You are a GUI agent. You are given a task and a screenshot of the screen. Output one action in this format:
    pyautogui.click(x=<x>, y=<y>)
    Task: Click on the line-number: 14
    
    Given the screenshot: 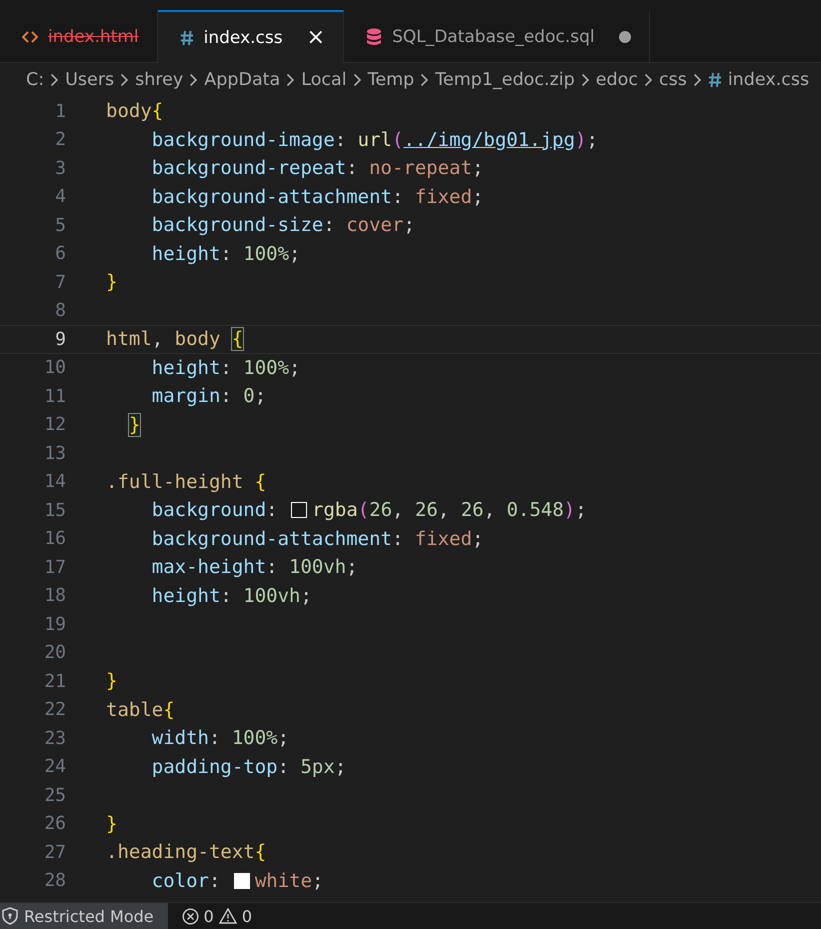 What is the action you would take?
    pyautogui.click(x=54, y=481)
    